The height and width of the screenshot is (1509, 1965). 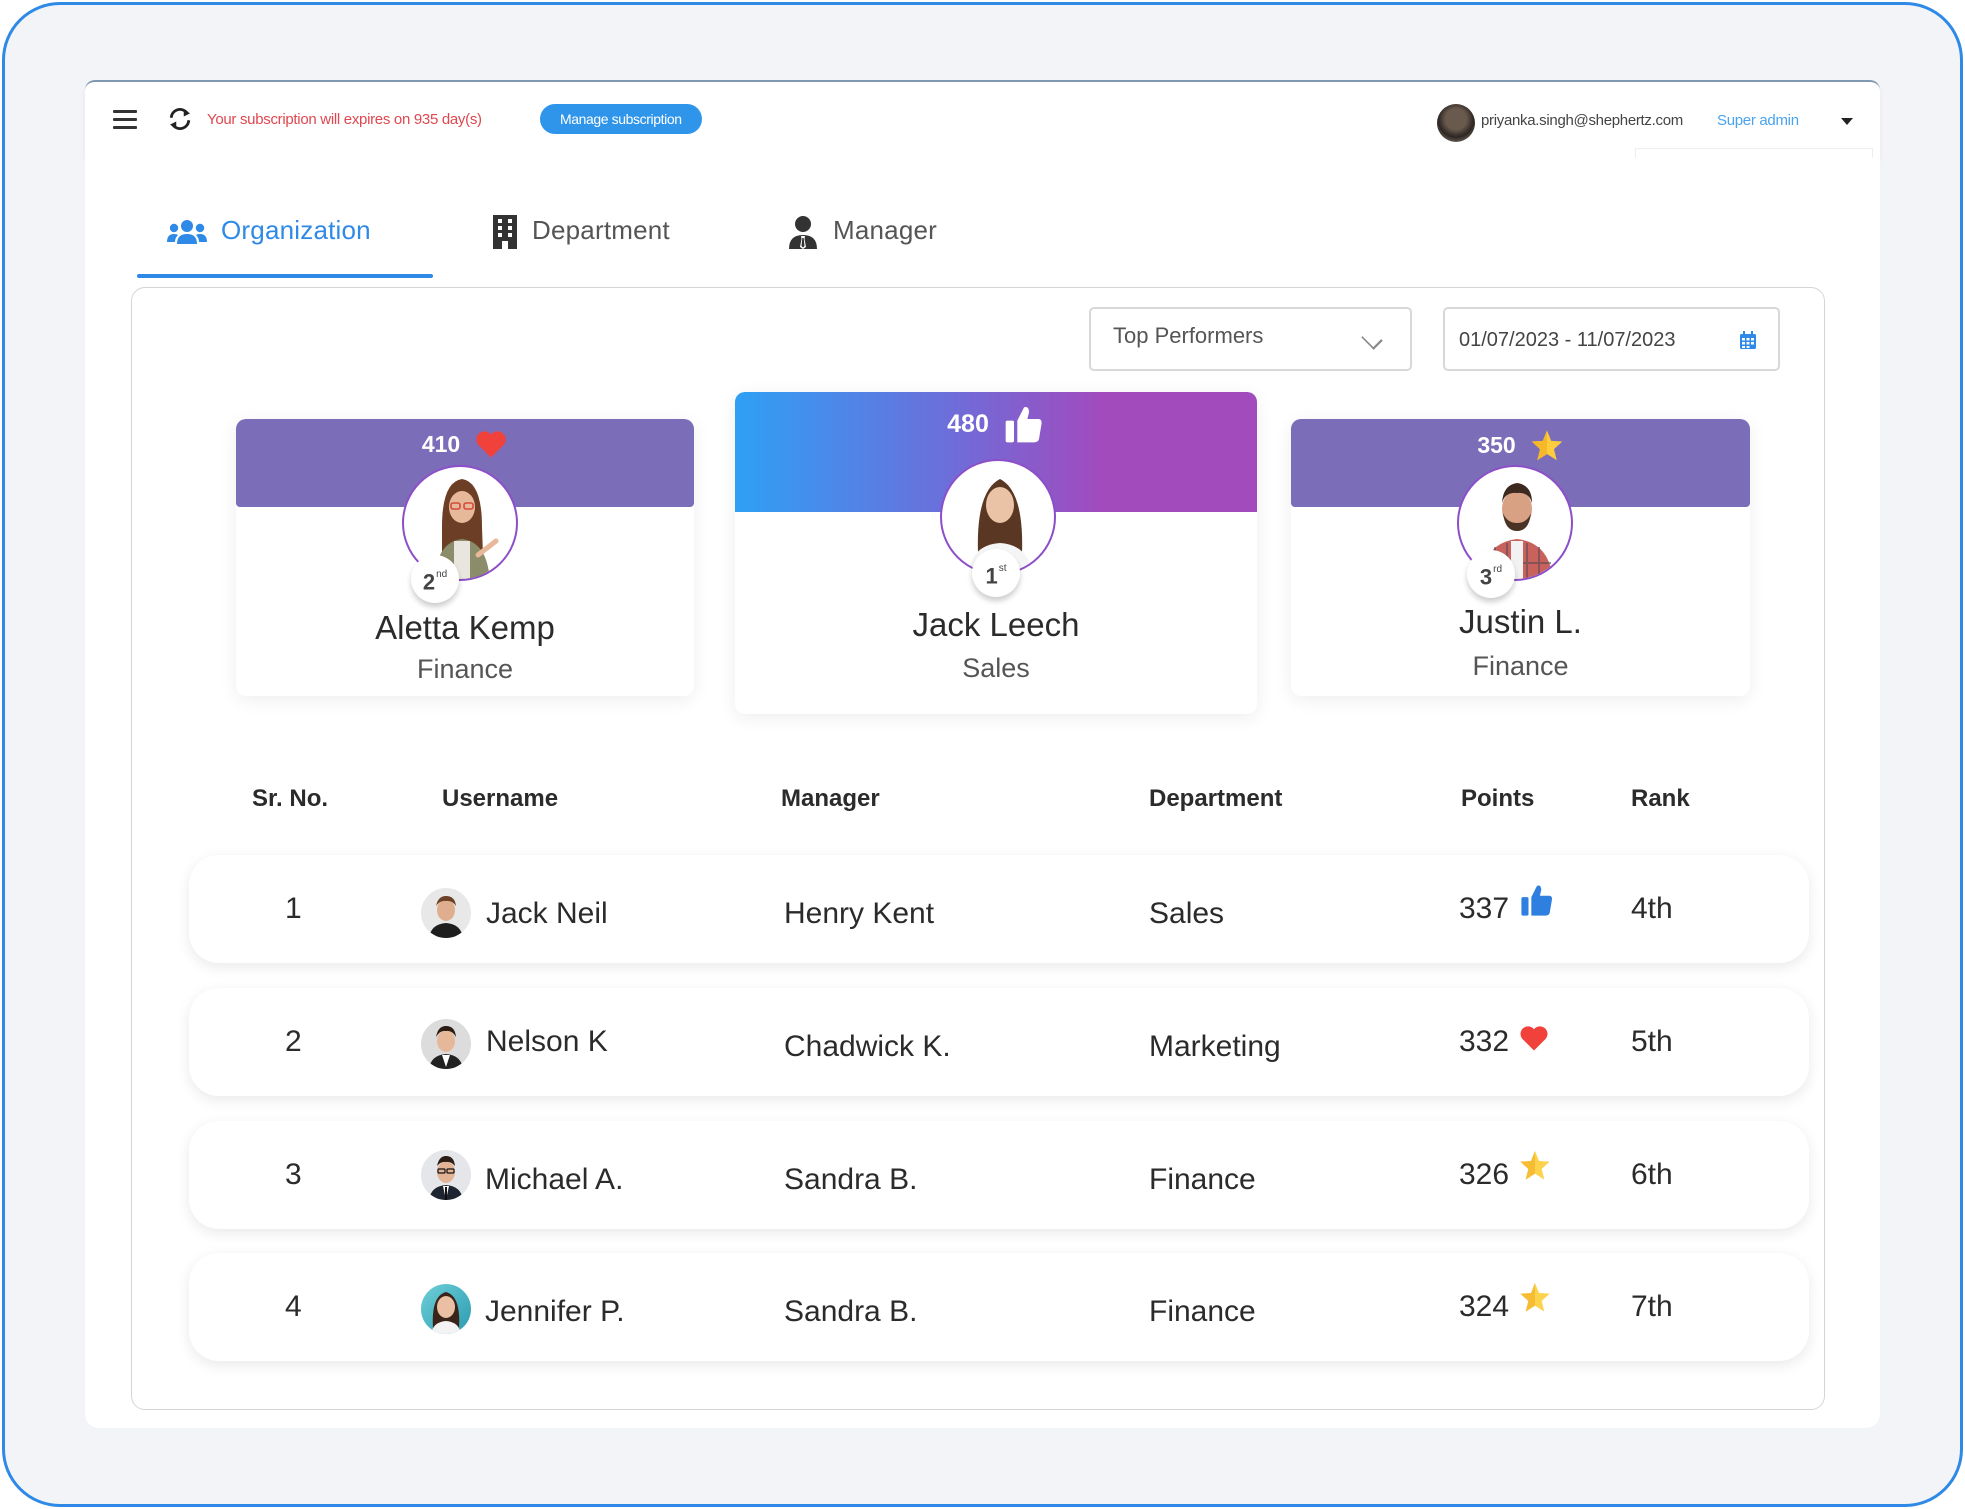 What do you see at coordinates (1215, 1046) in the screenshot?
I see `department: Marketing` at bounding box center [1215, 1046].